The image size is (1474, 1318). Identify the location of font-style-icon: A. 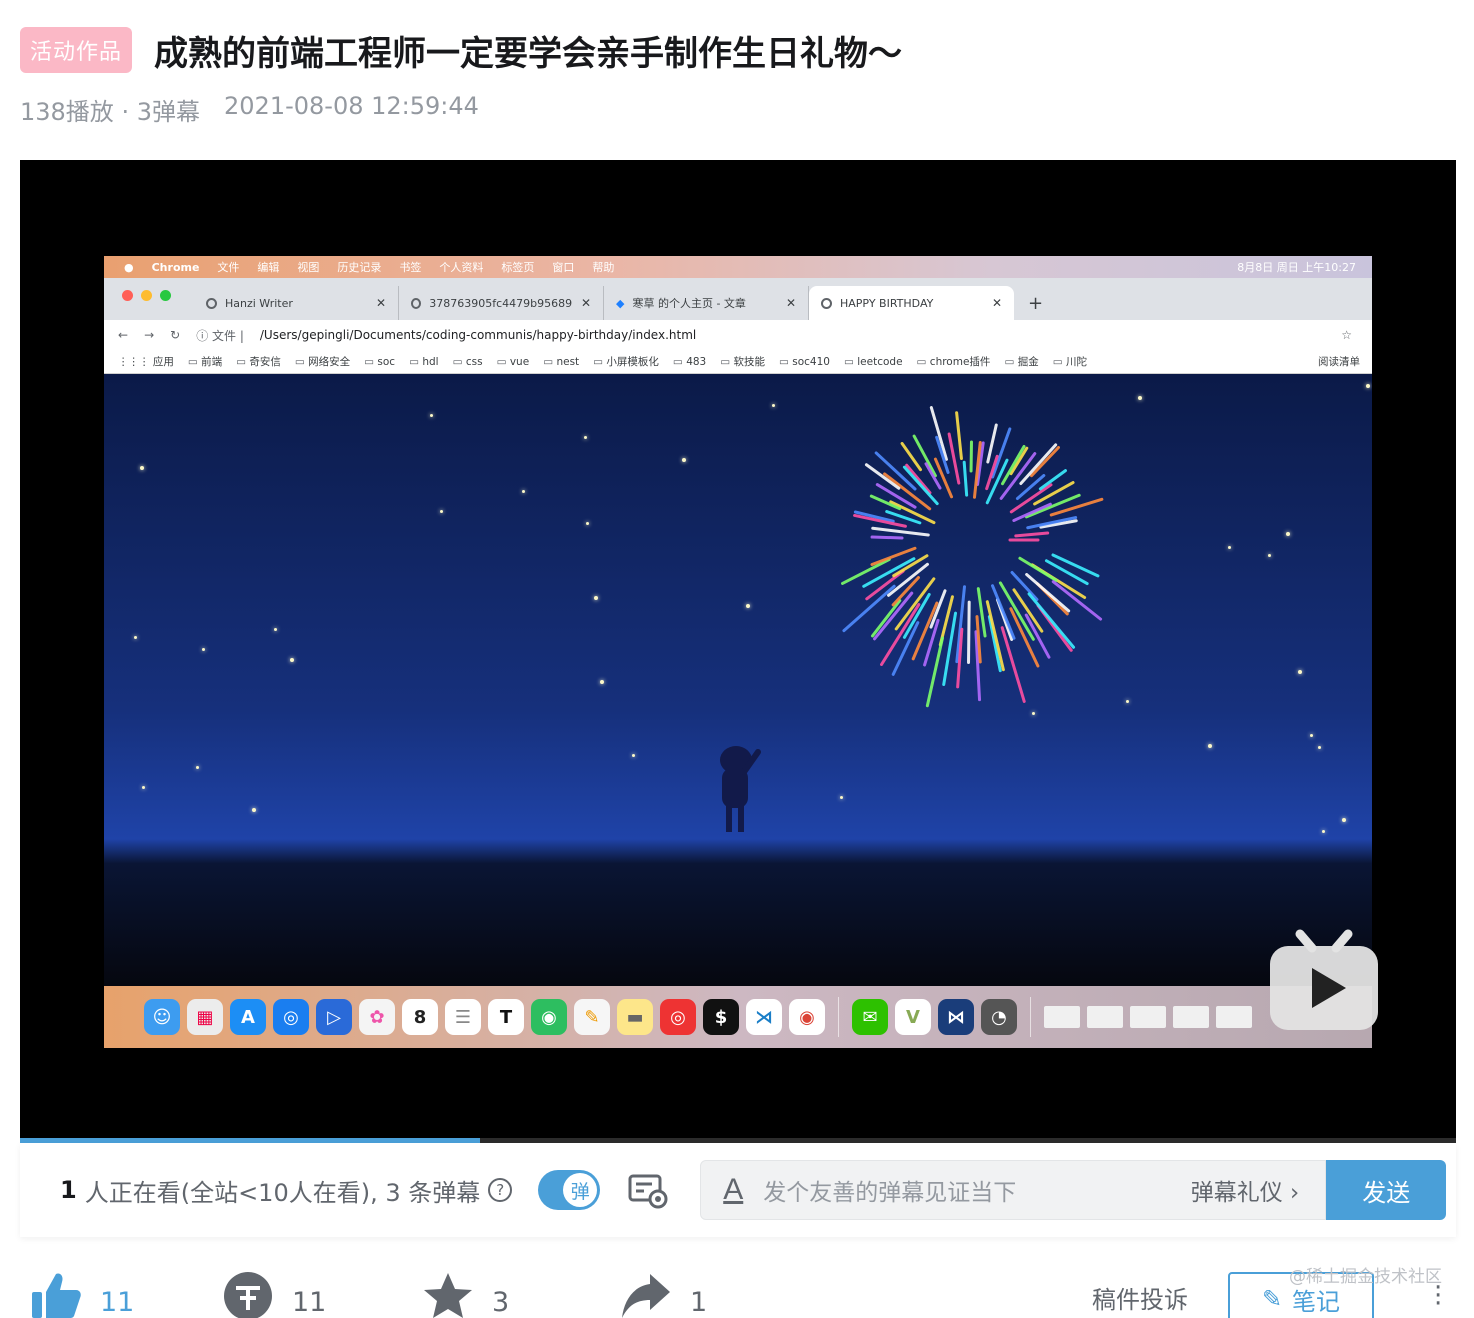
(733, 1190).